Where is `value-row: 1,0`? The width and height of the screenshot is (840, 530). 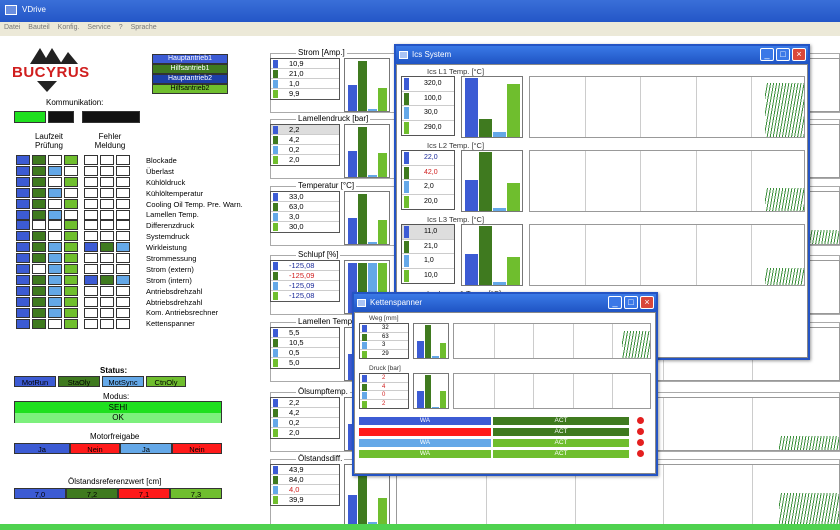 value-row: 1,0 is located at coordinates (305, 84).